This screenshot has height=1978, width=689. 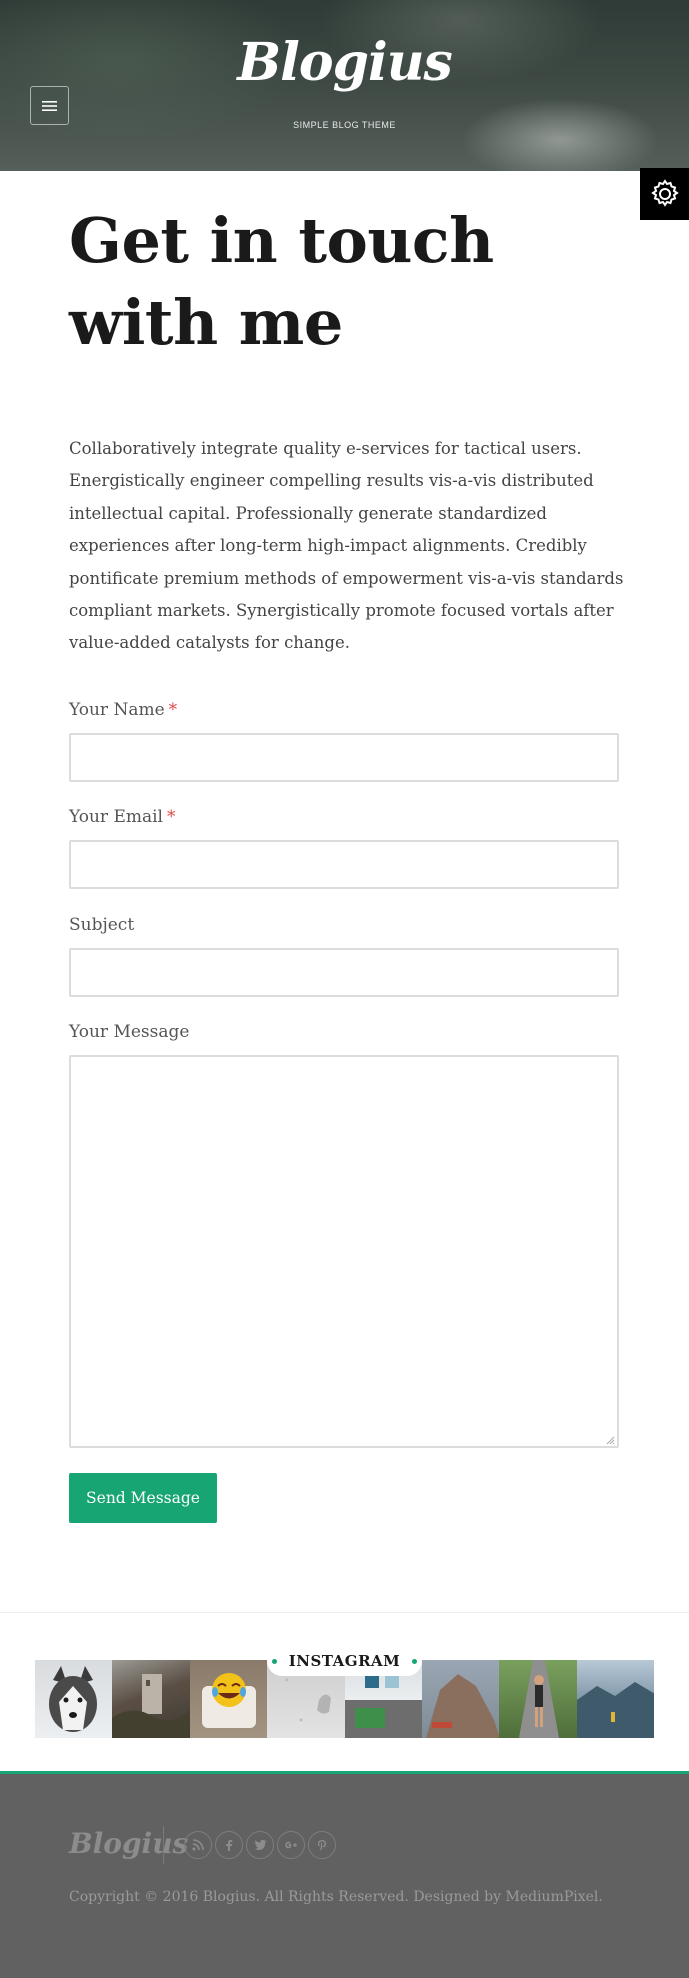 I want to click on twitter-icon, so click(x=260, y=1845).